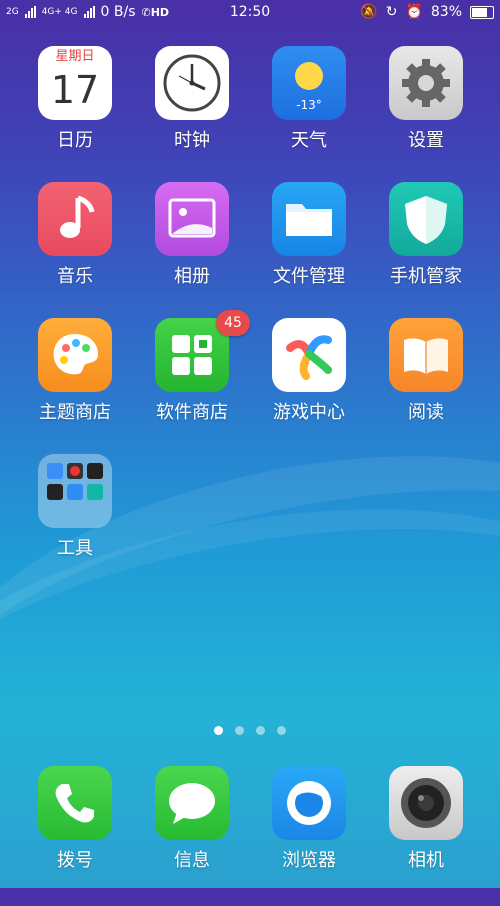  Describe the element at coordinates (192, 860) in the screenshot. I see `app-label: 信息` at that location.